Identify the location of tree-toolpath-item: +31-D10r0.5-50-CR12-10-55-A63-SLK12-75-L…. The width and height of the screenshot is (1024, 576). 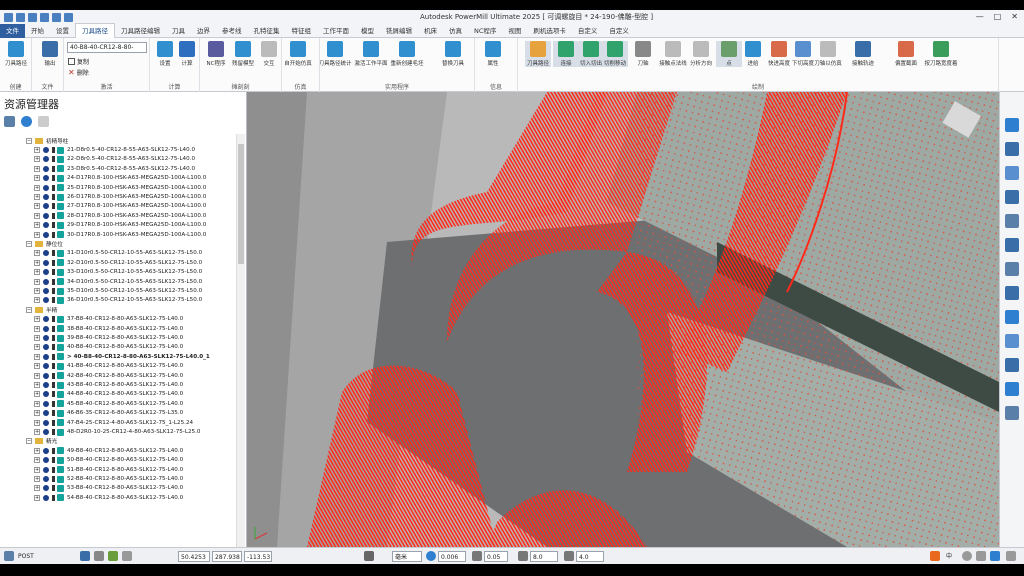
(118, 253).